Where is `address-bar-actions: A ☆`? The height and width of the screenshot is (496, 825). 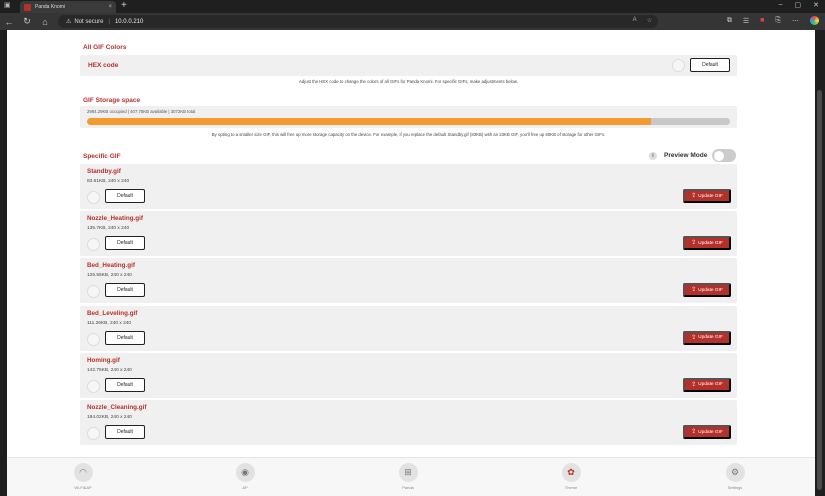 address-bar-actions: A ☆ is located at coordinates (642, 20).